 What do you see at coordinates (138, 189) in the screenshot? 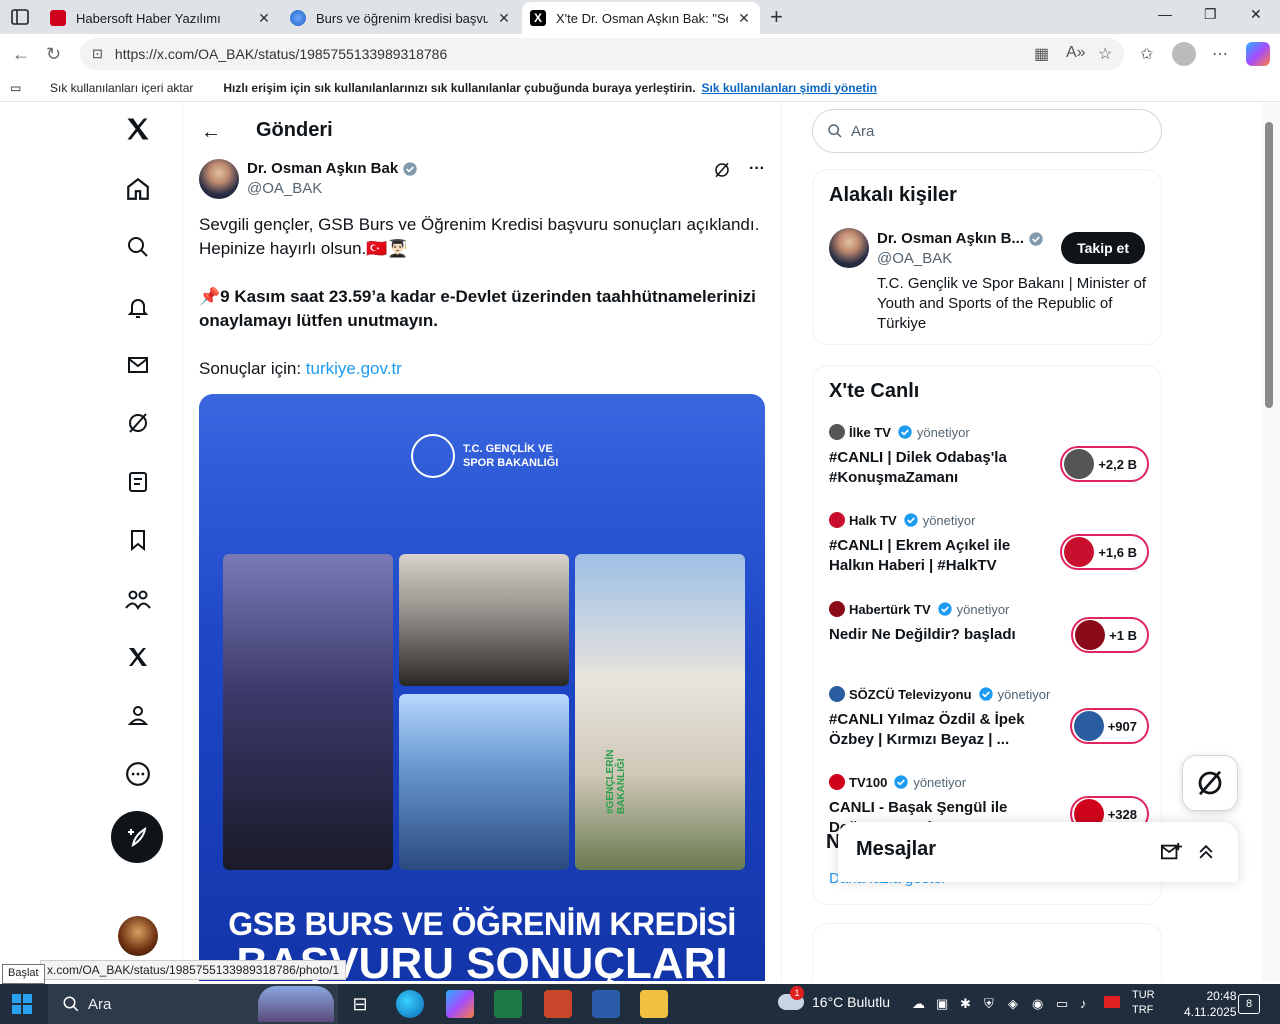
I see `home-icon` at bounding box center [138, 189].